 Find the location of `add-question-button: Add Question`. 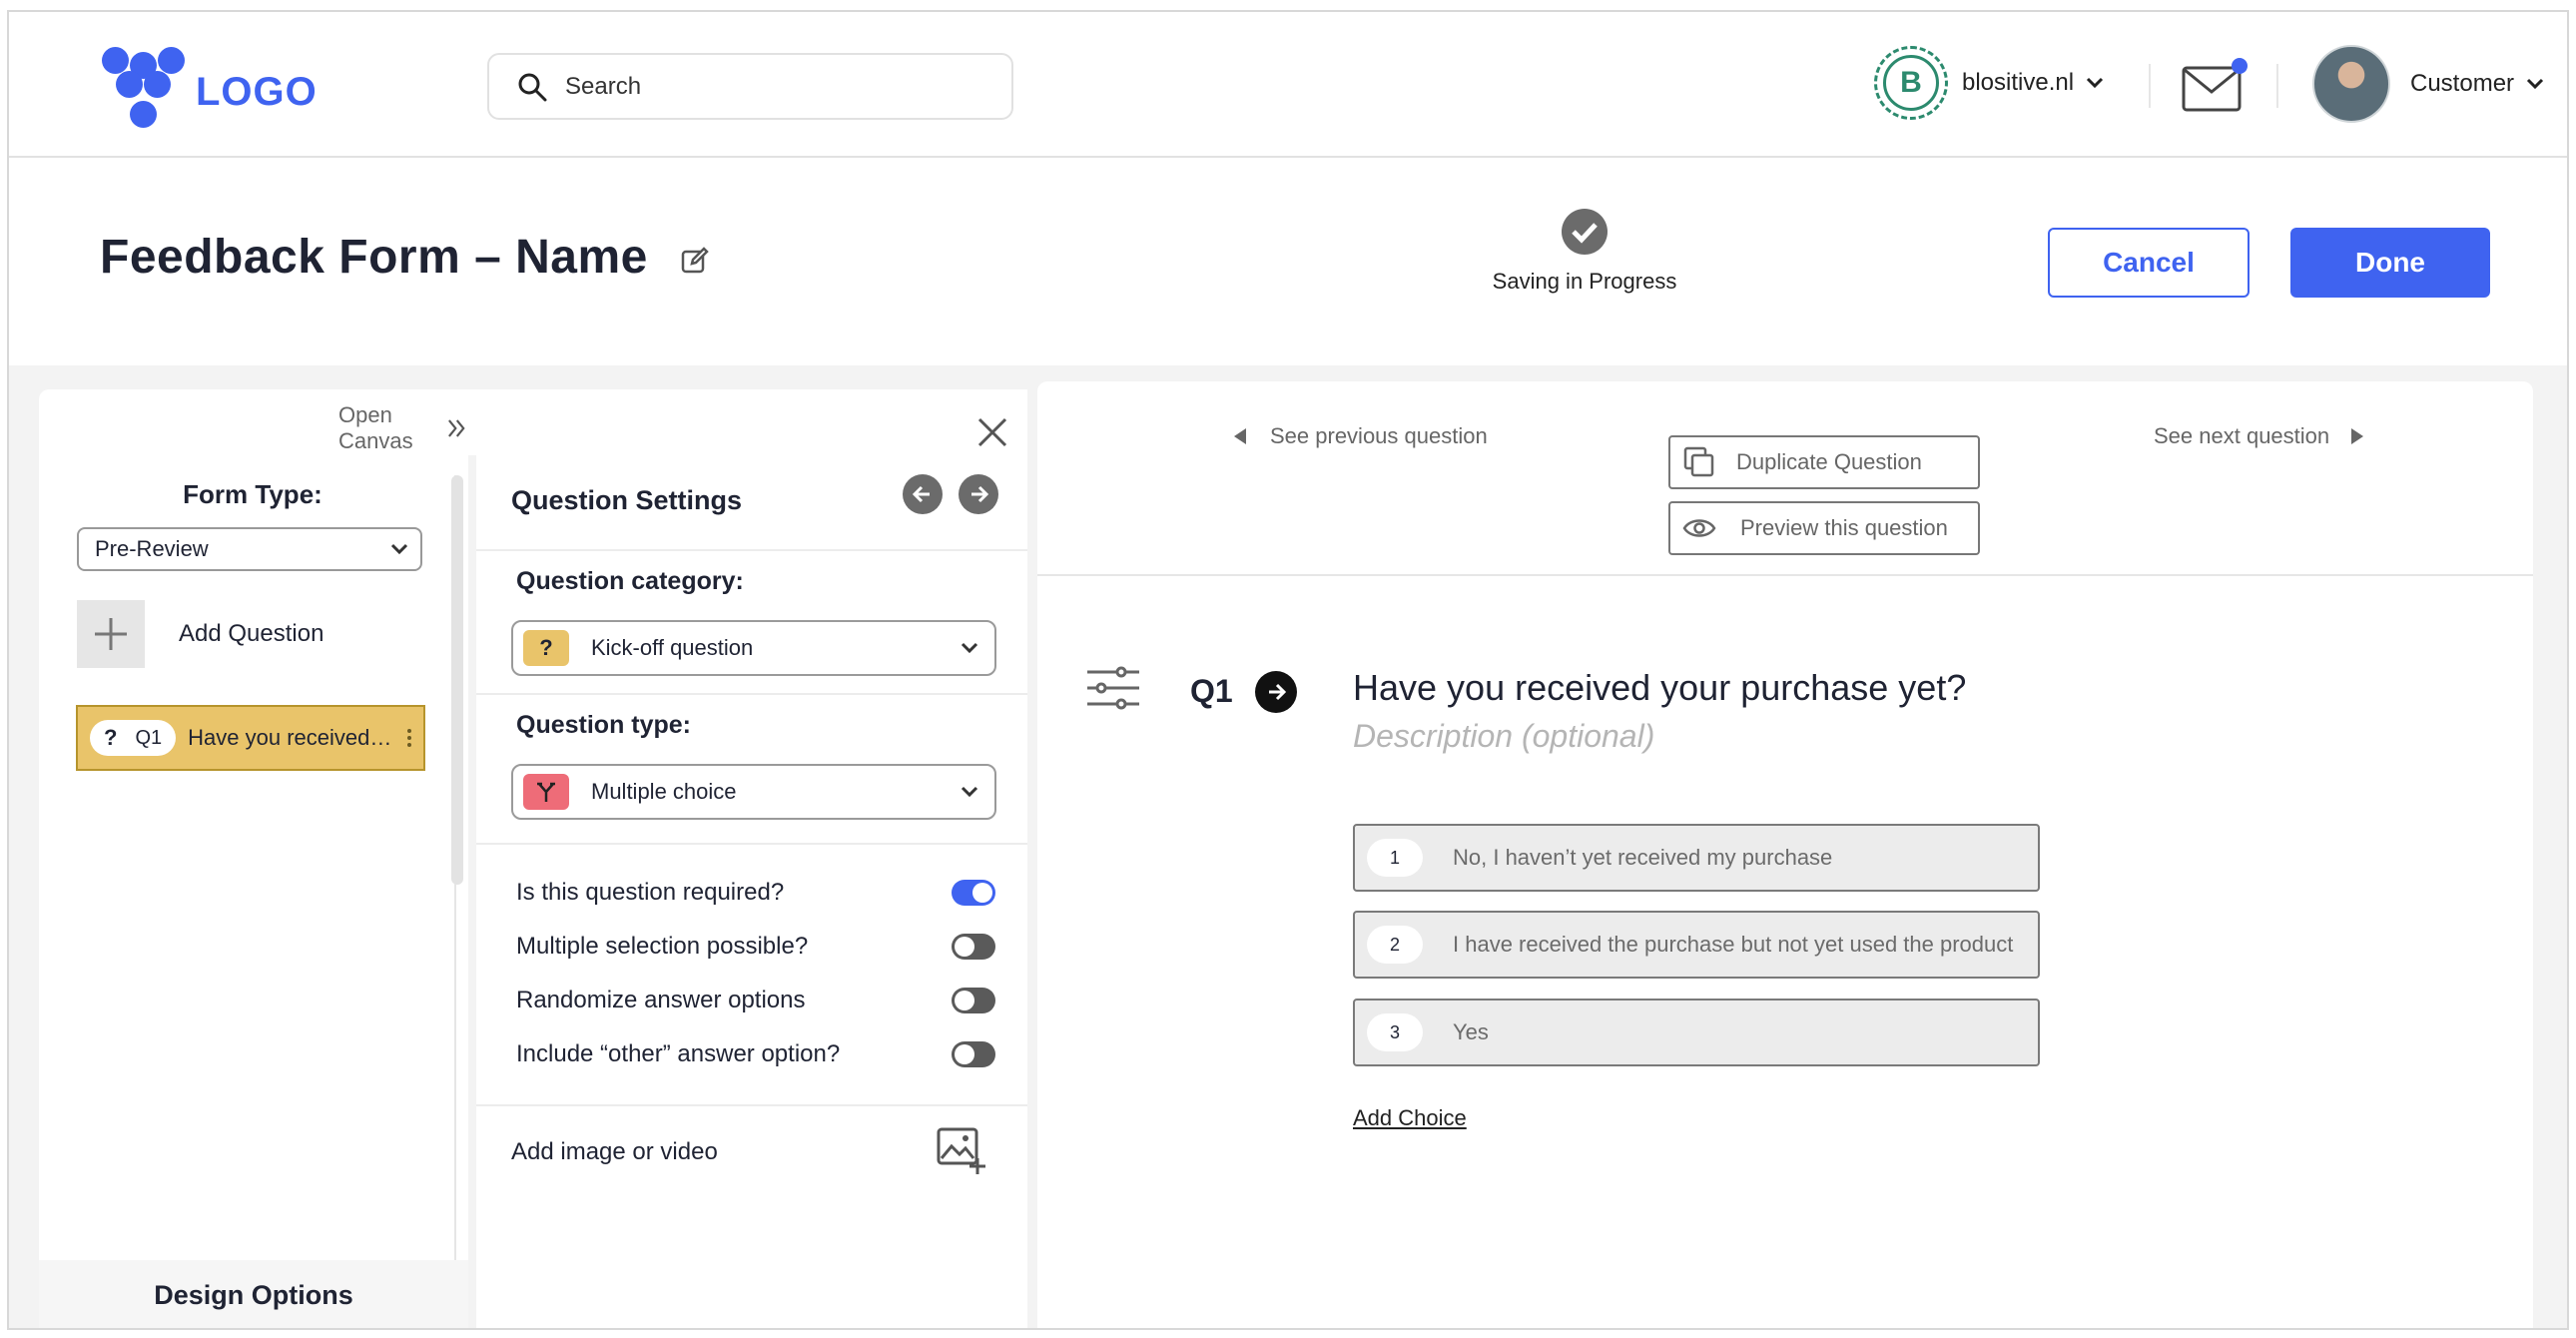

add-question-button: Add Question is located at coordinates (200, 634).